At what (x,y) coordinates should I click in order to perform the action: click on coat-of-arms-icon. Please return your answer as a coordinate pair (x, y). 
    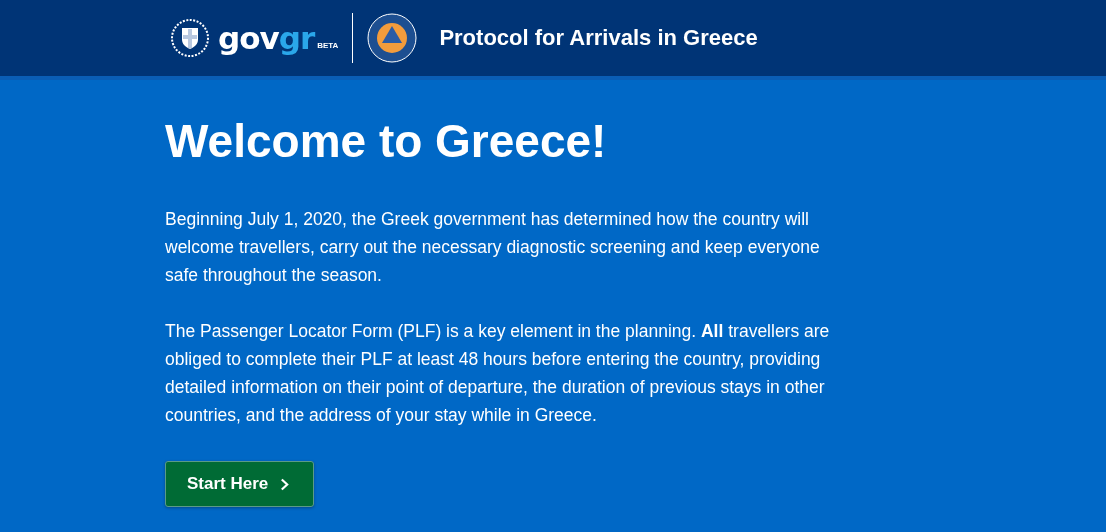
    Looking at the image, I should click on (190, 38).